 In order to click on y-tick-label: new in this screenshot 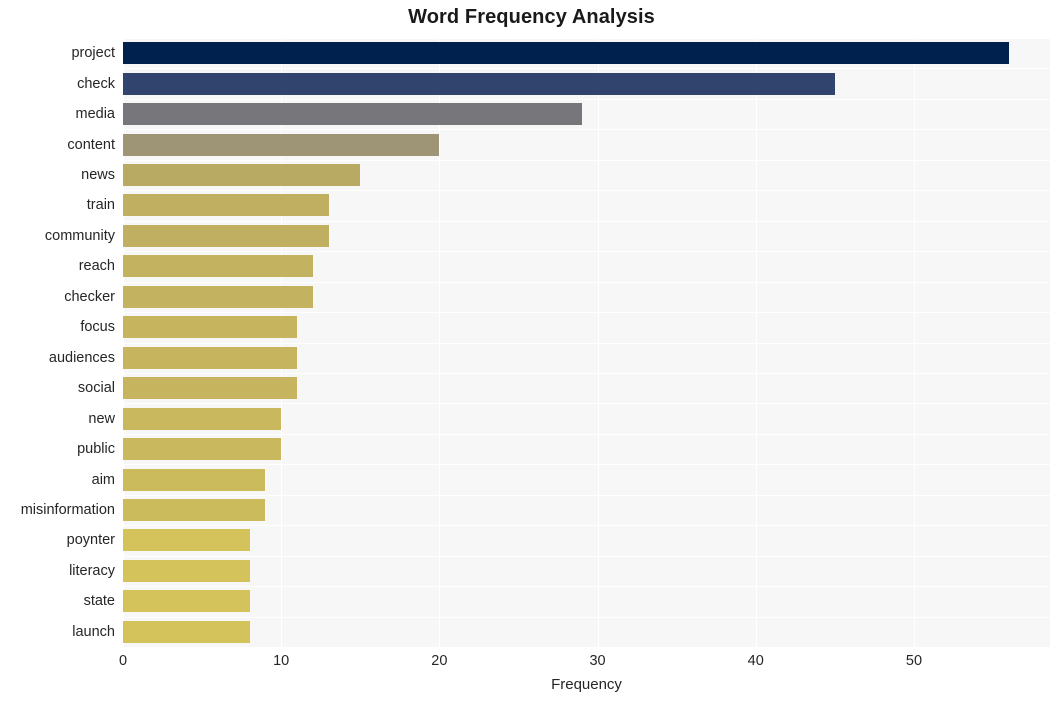, I will do `click(101, 418)`.